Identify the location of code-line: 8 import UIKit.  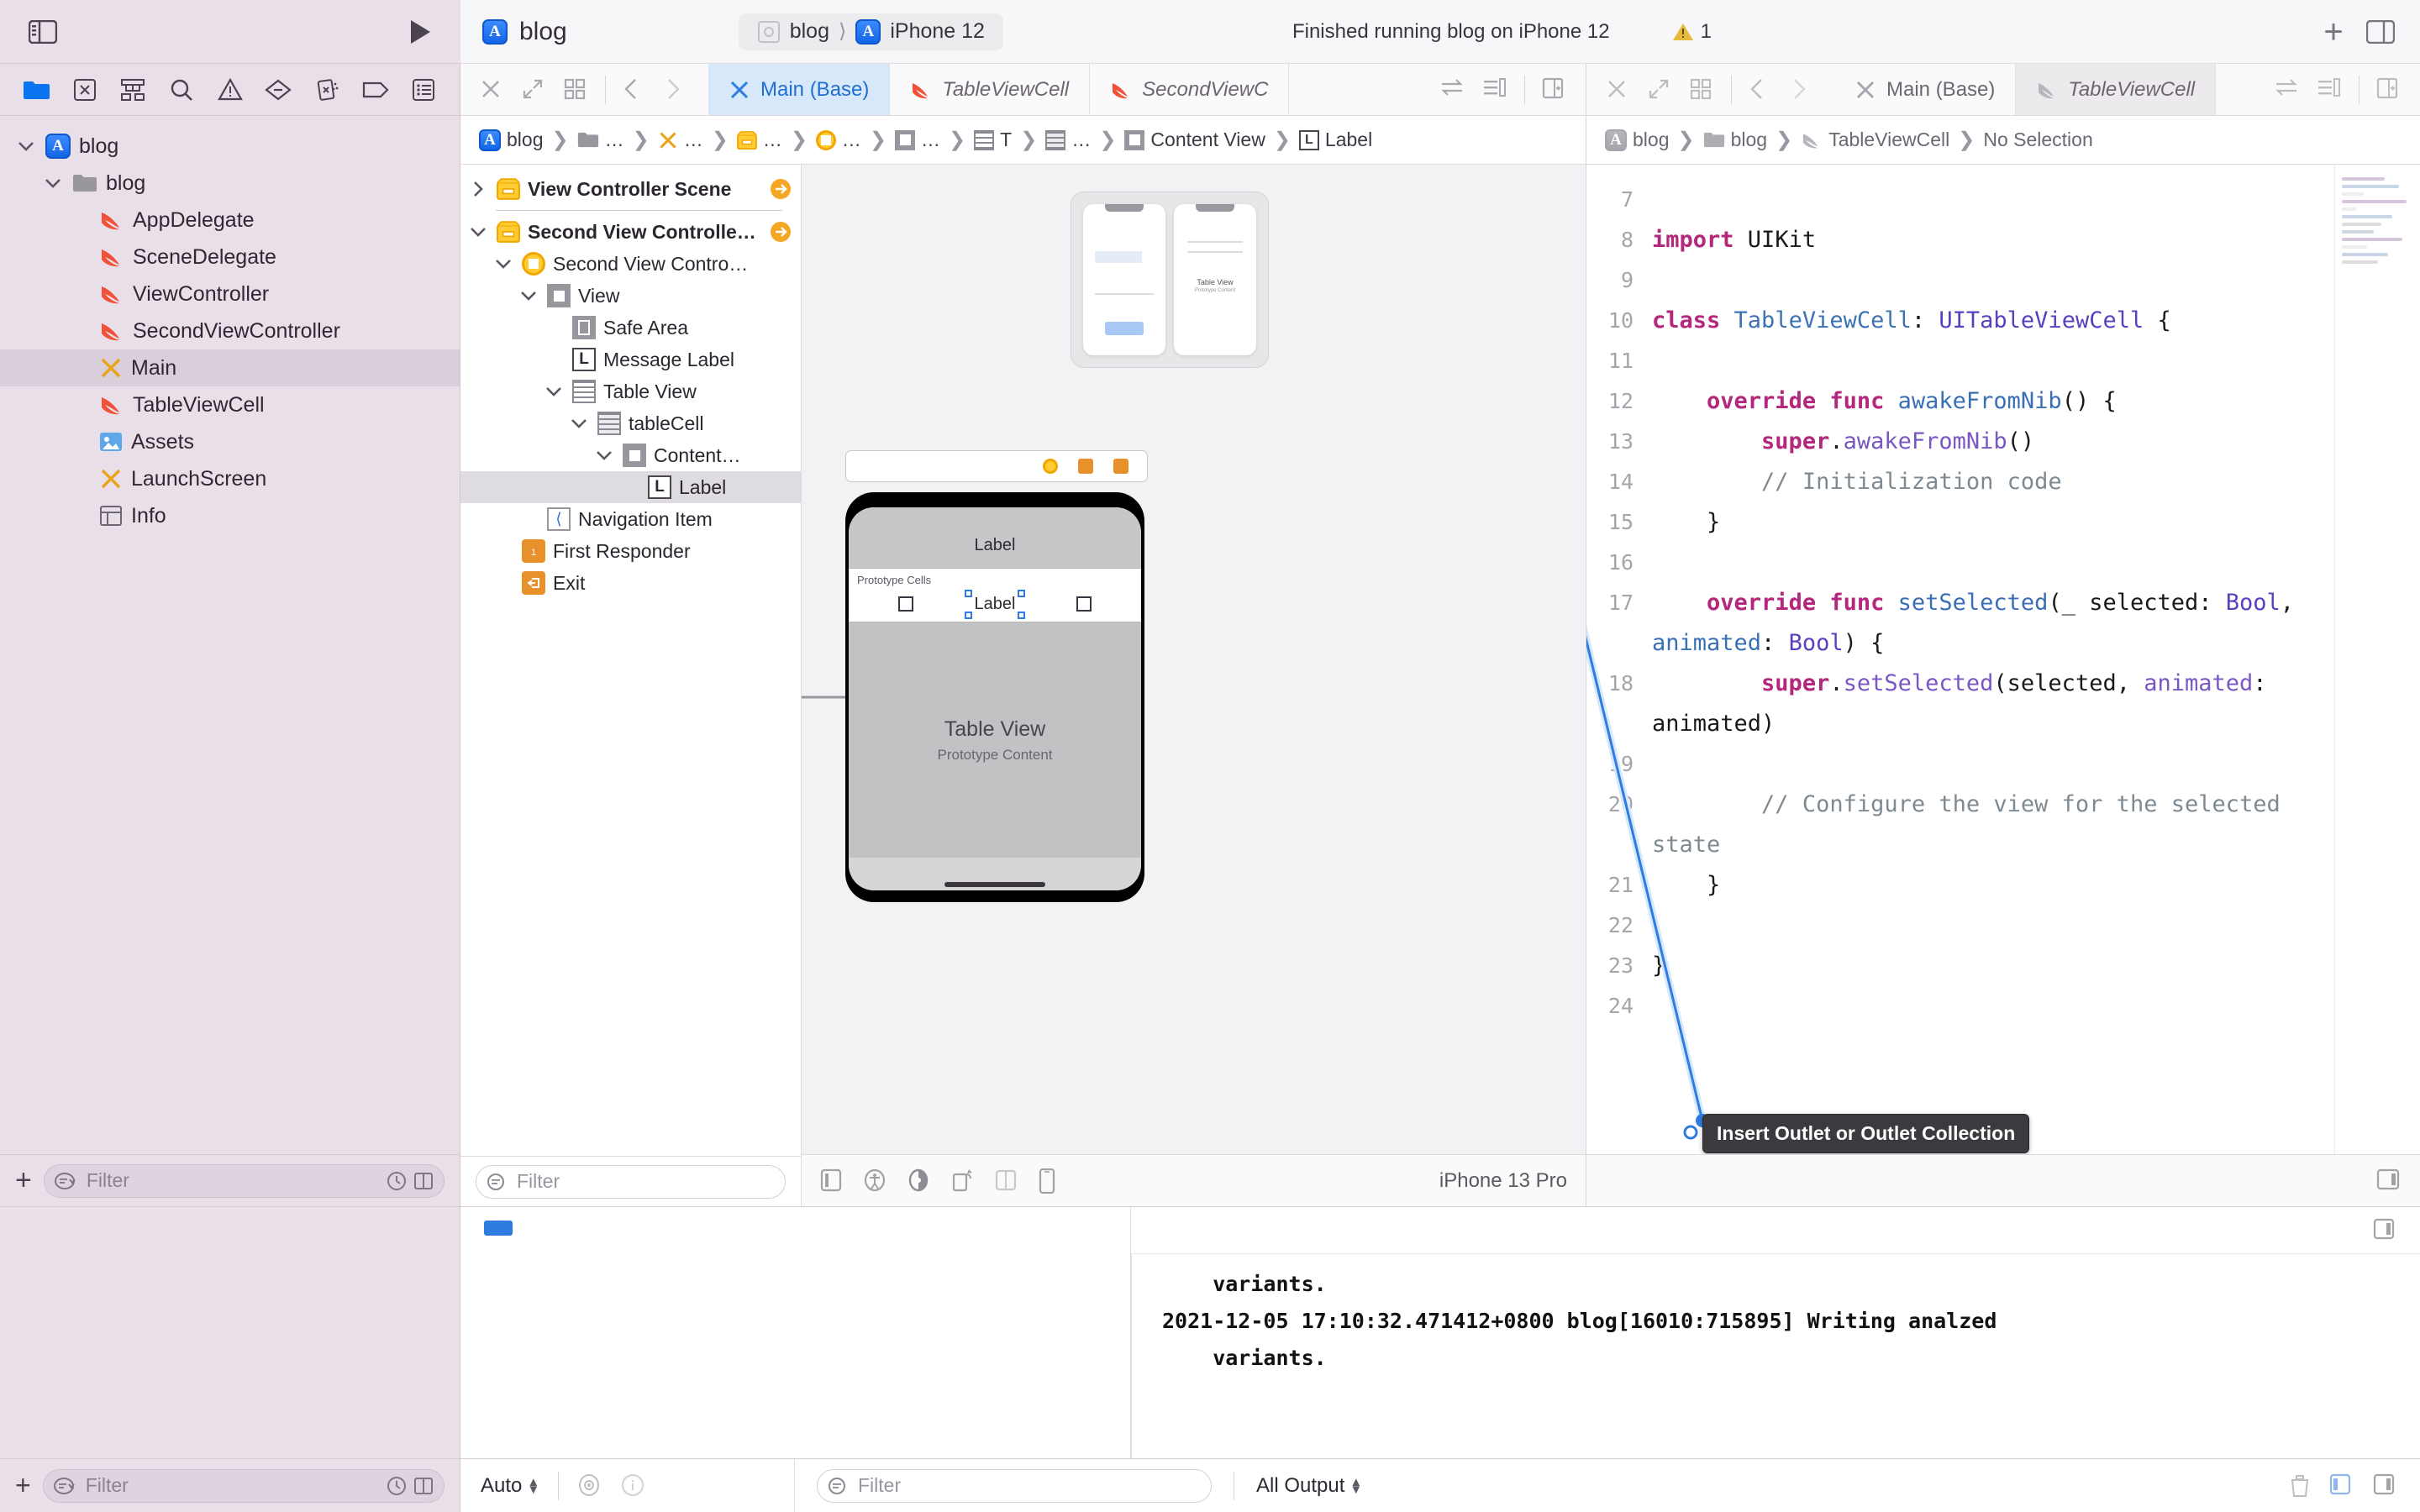
(1960, 240).